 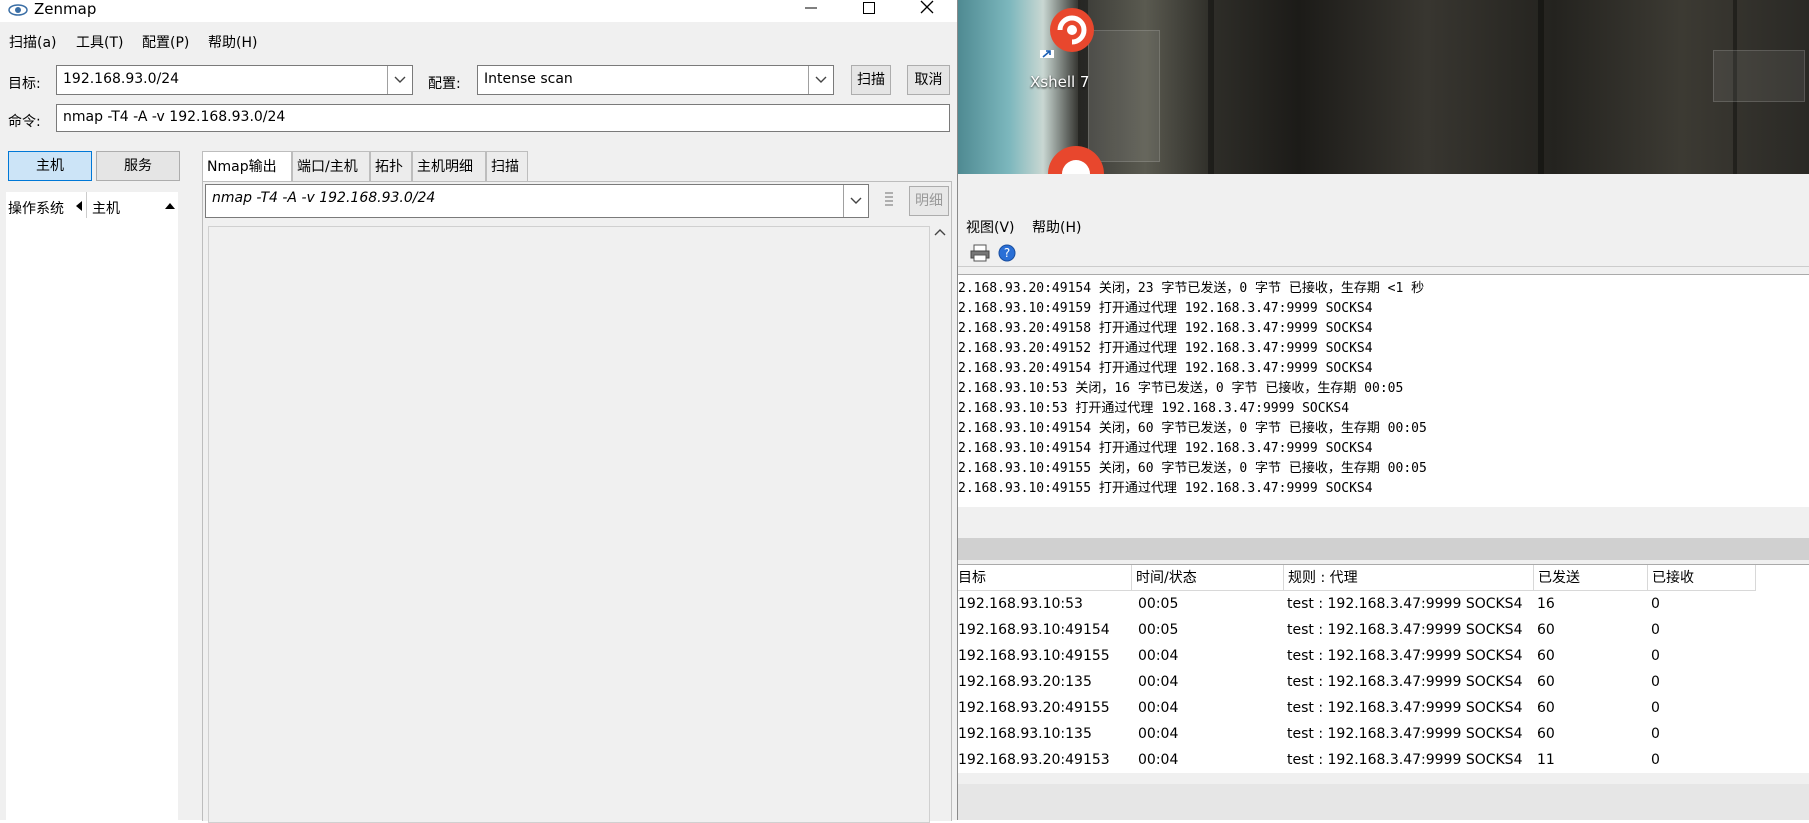 What do you see at coordinates (1034, 630) in the screenshot?
I see `cell-target: 192.168.93.10:49154` at bounding box center [1034, 630].